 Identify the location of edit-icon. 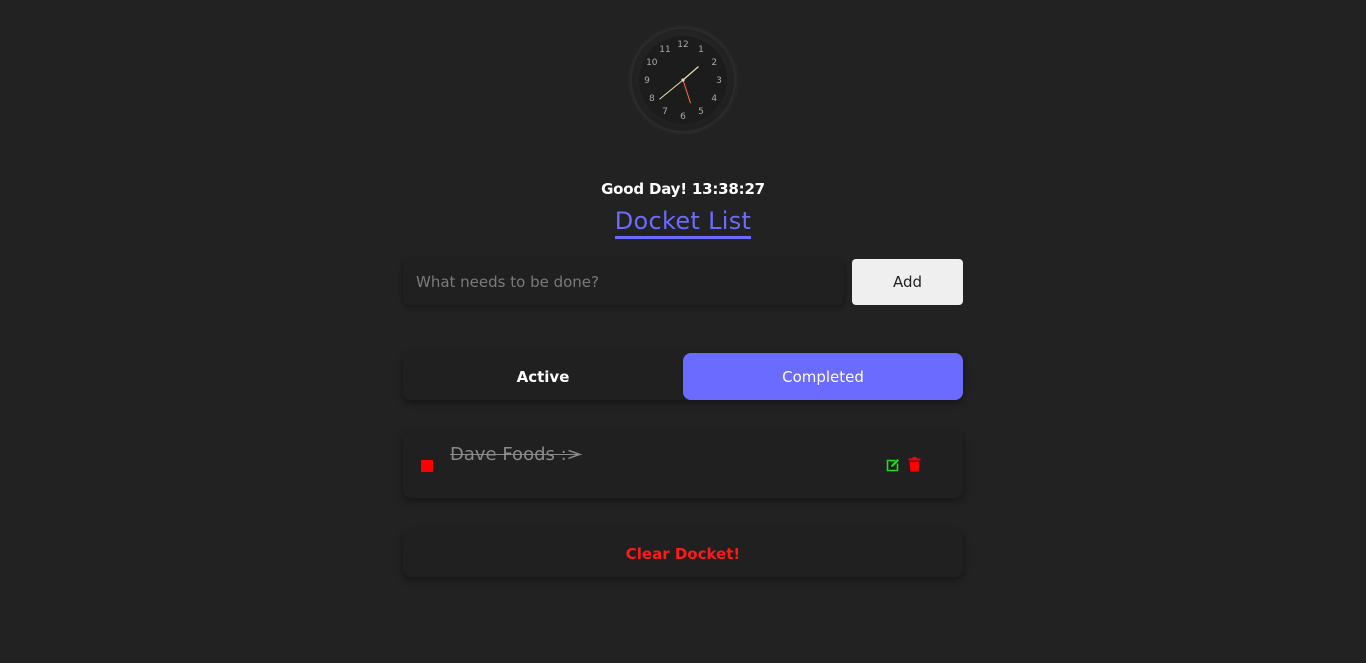
(893, 465).